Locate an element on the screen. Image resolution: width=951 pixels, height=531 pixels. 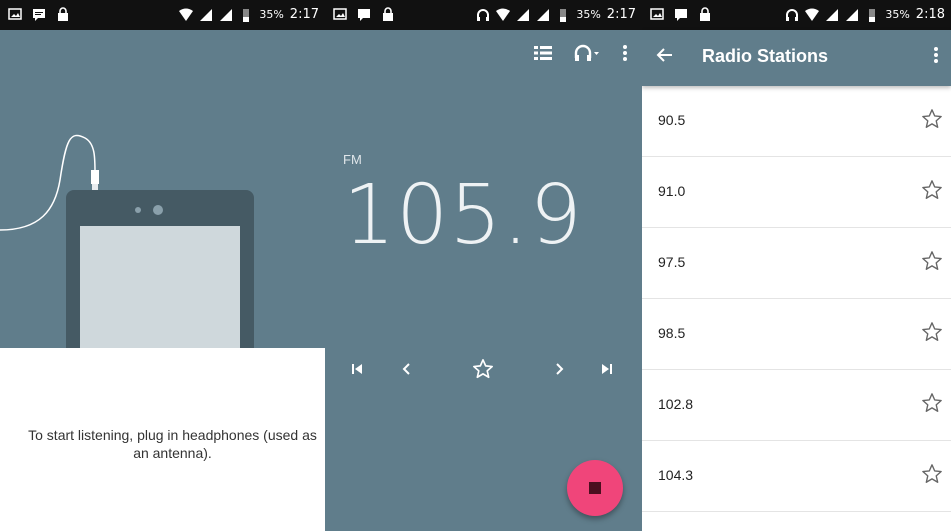
headphones-icon is located at coordinates (587, 53).